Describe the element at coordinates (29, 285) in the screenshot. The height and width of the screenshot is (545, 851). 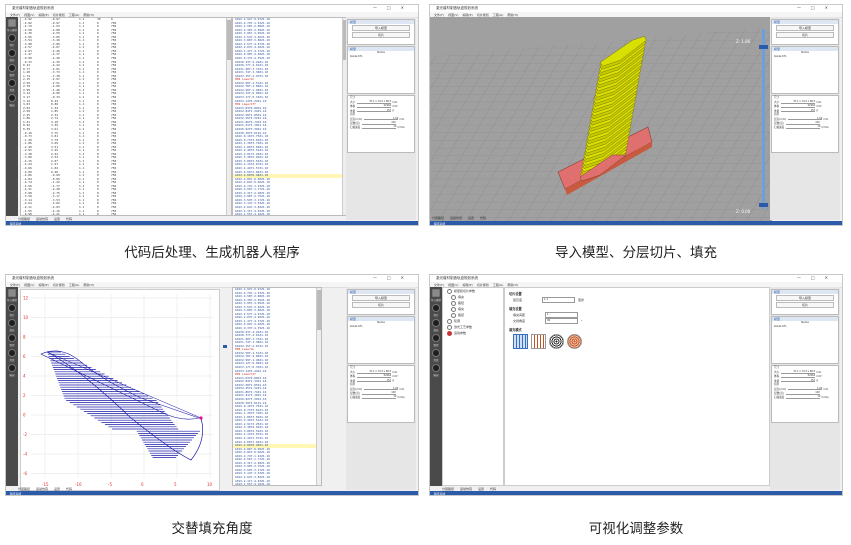
I see `menu-view: 视图(V)` at that location.